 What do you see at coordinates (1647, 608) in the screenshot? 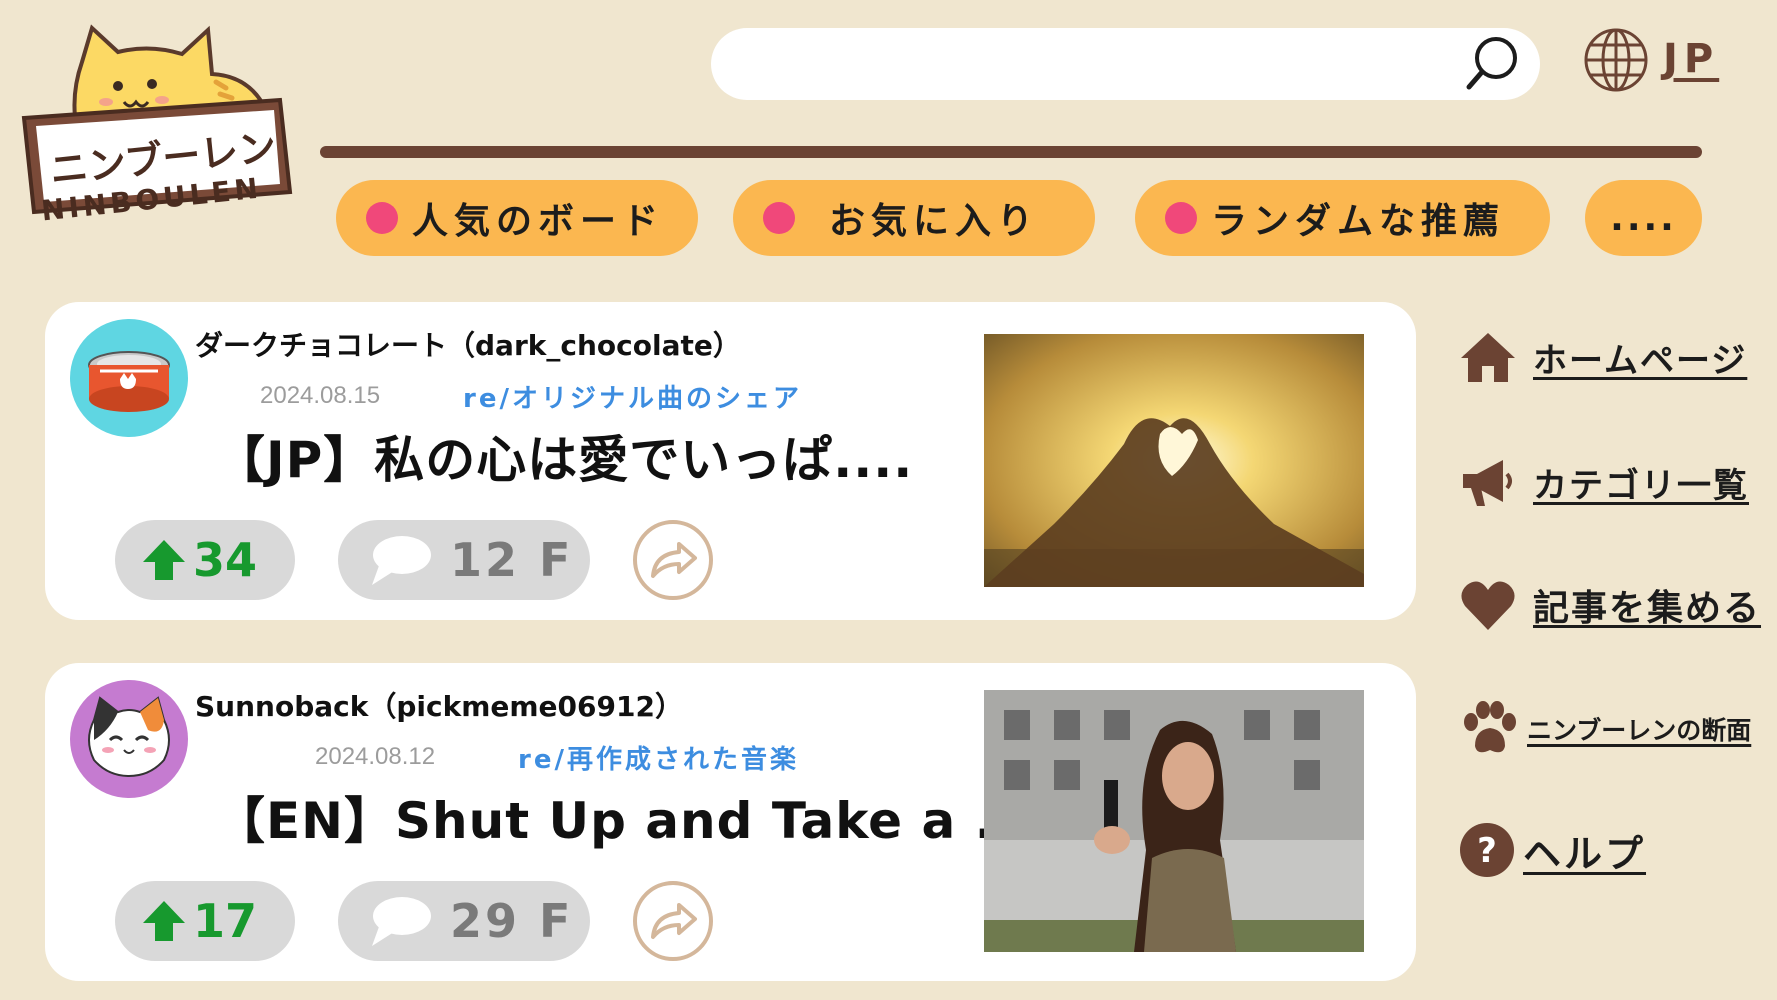
I see `sidebar-item-label: 記事を集める` at bounding box center [1647, 608].